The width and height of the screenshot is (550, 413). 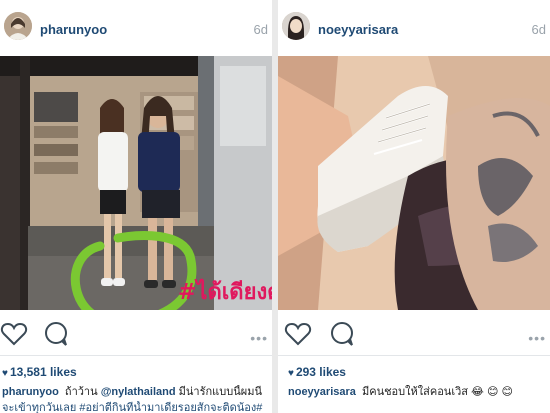 I want to click on caption-mention: @nylathailand, so click(x=138, y=392).